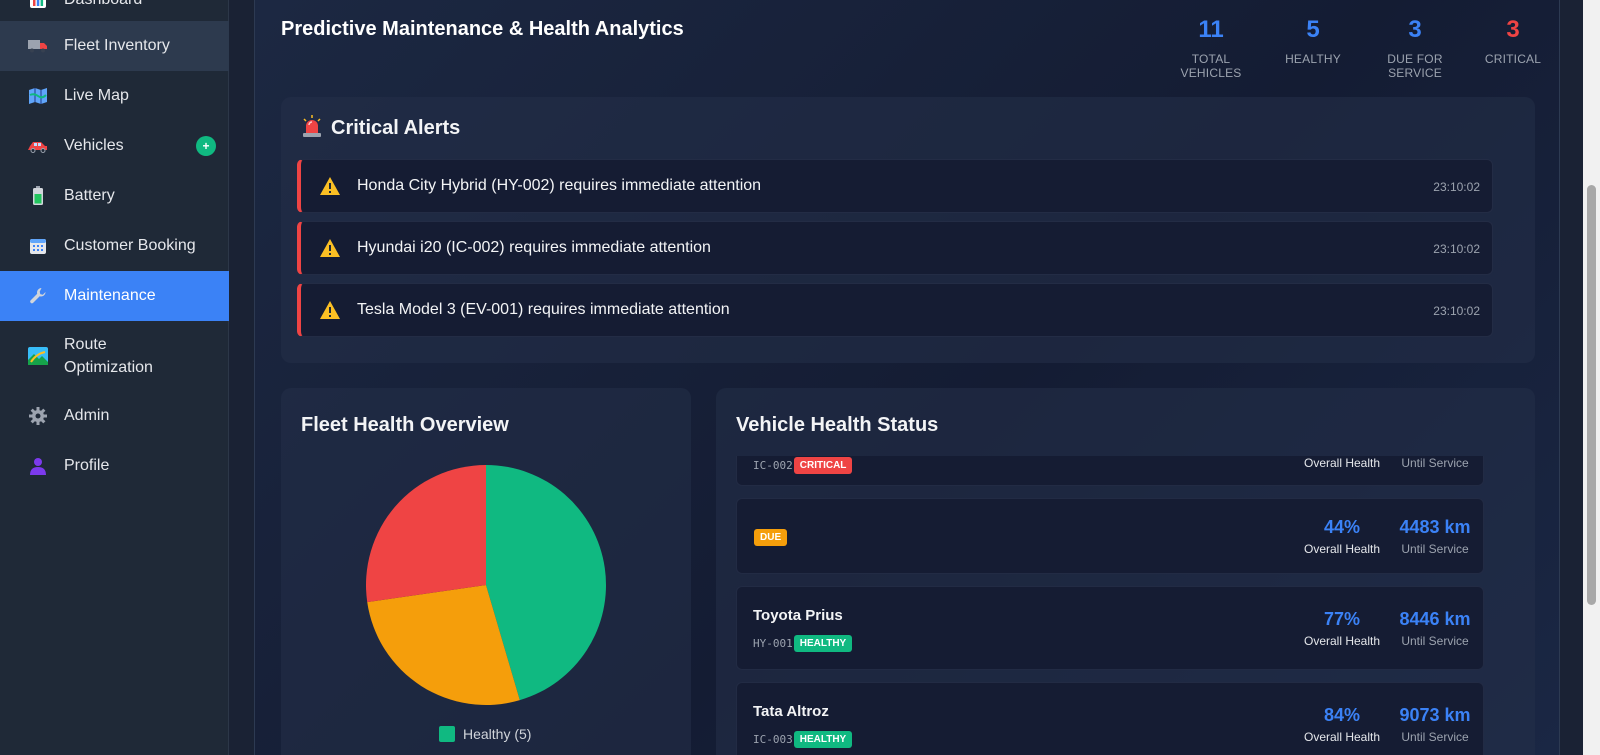 This screenshot has width=1600, height=755. Describe the element at coordinates (312, 127) in the screenshot. I see `siren-icon` at that location.